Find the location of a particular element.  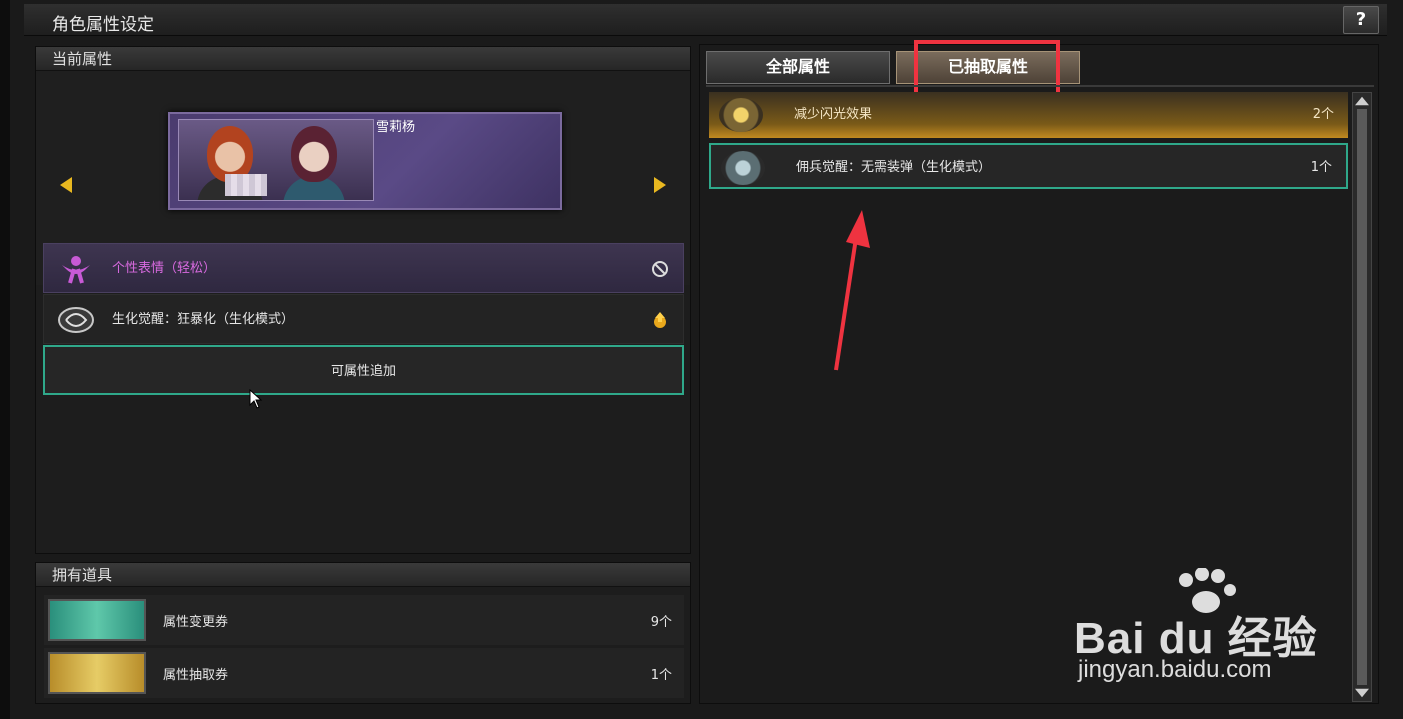

attribute-label: 生化觉醒：狂暴化（生化模式） is located at coordinates (203, 319).